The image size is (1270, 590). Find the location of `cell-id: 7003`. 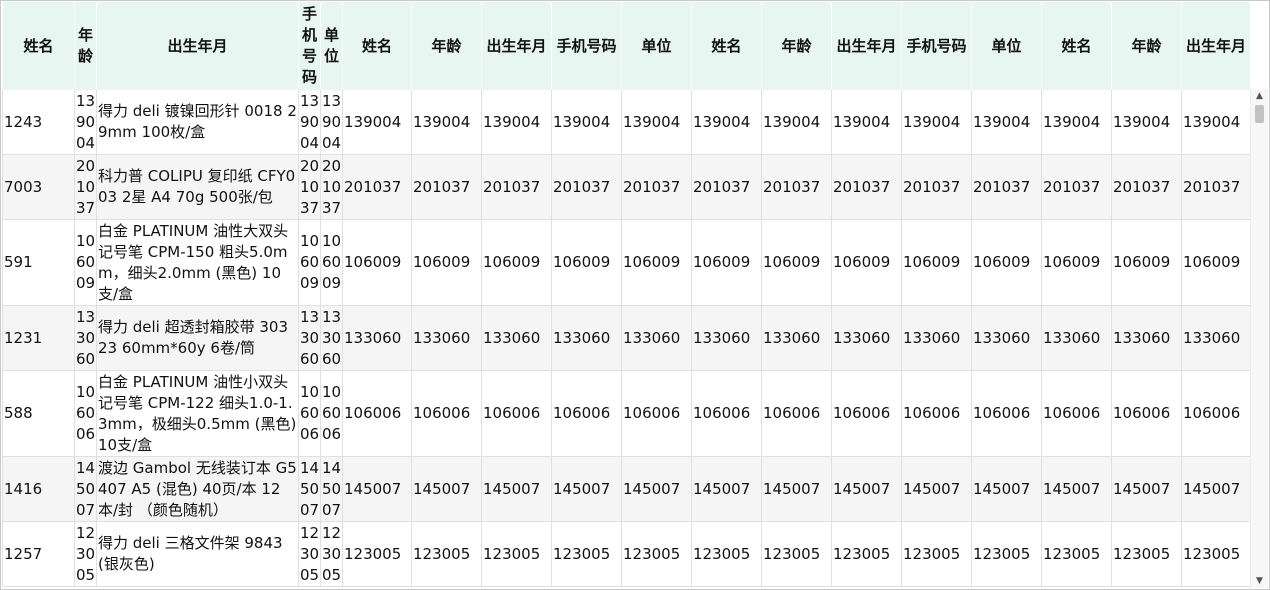

cell-id: 7003 is located at coordinates (38, 187).